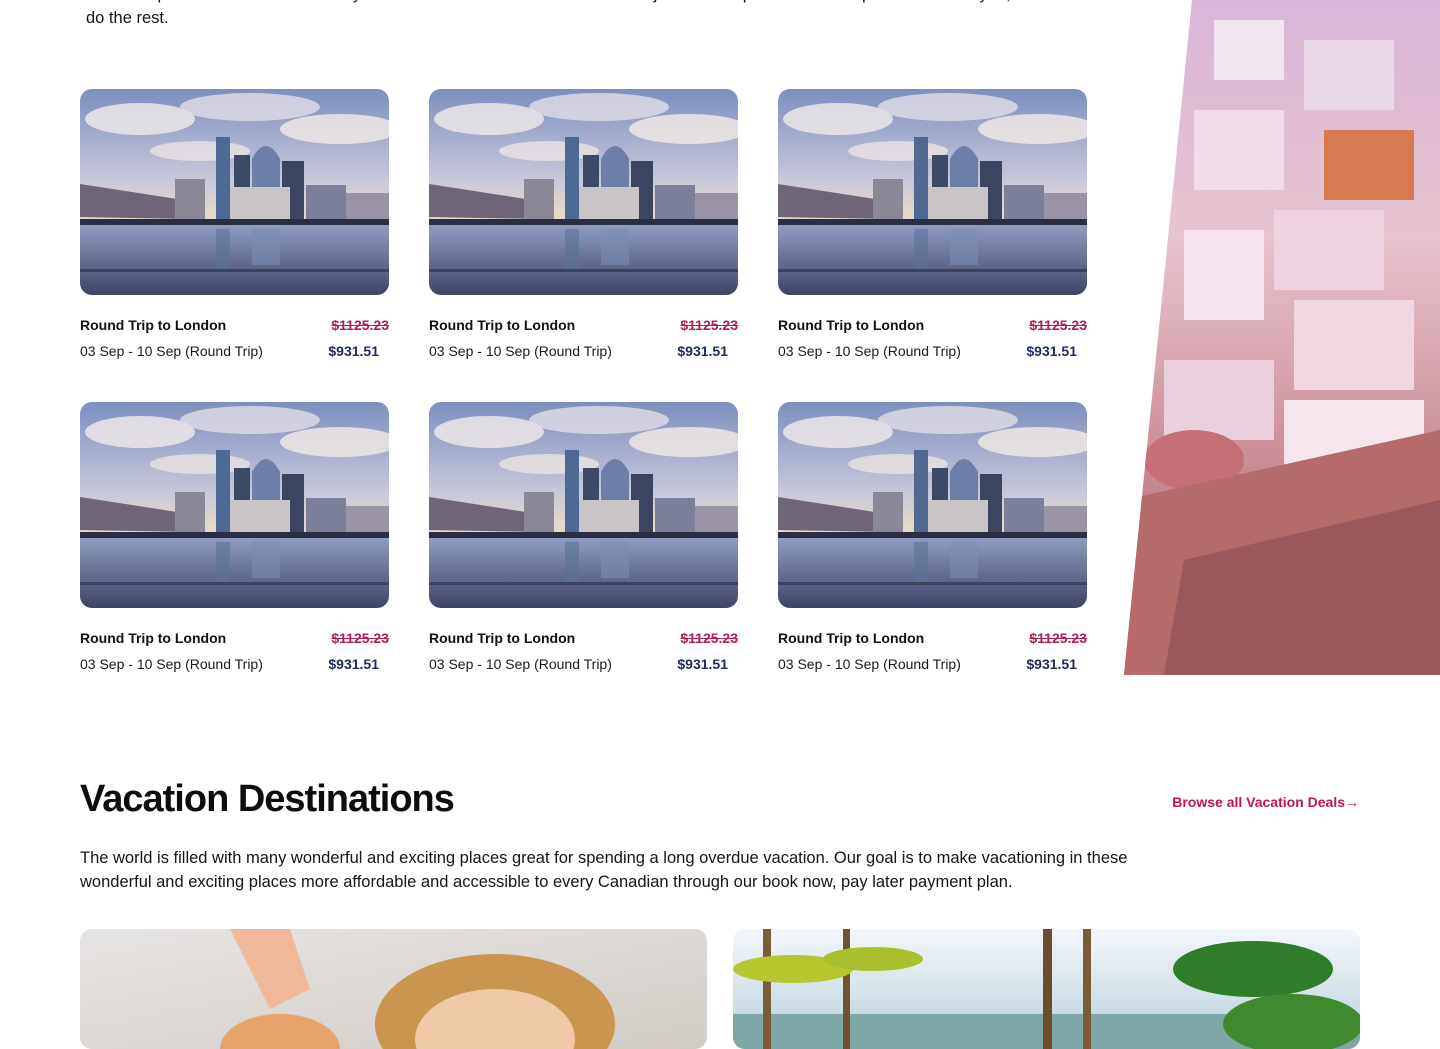 The width and height of the screenshot is (1440, 1049). I want to click on browse-vacation-deals-link: Browse all Vacation Deals→, so click(1265, 802).